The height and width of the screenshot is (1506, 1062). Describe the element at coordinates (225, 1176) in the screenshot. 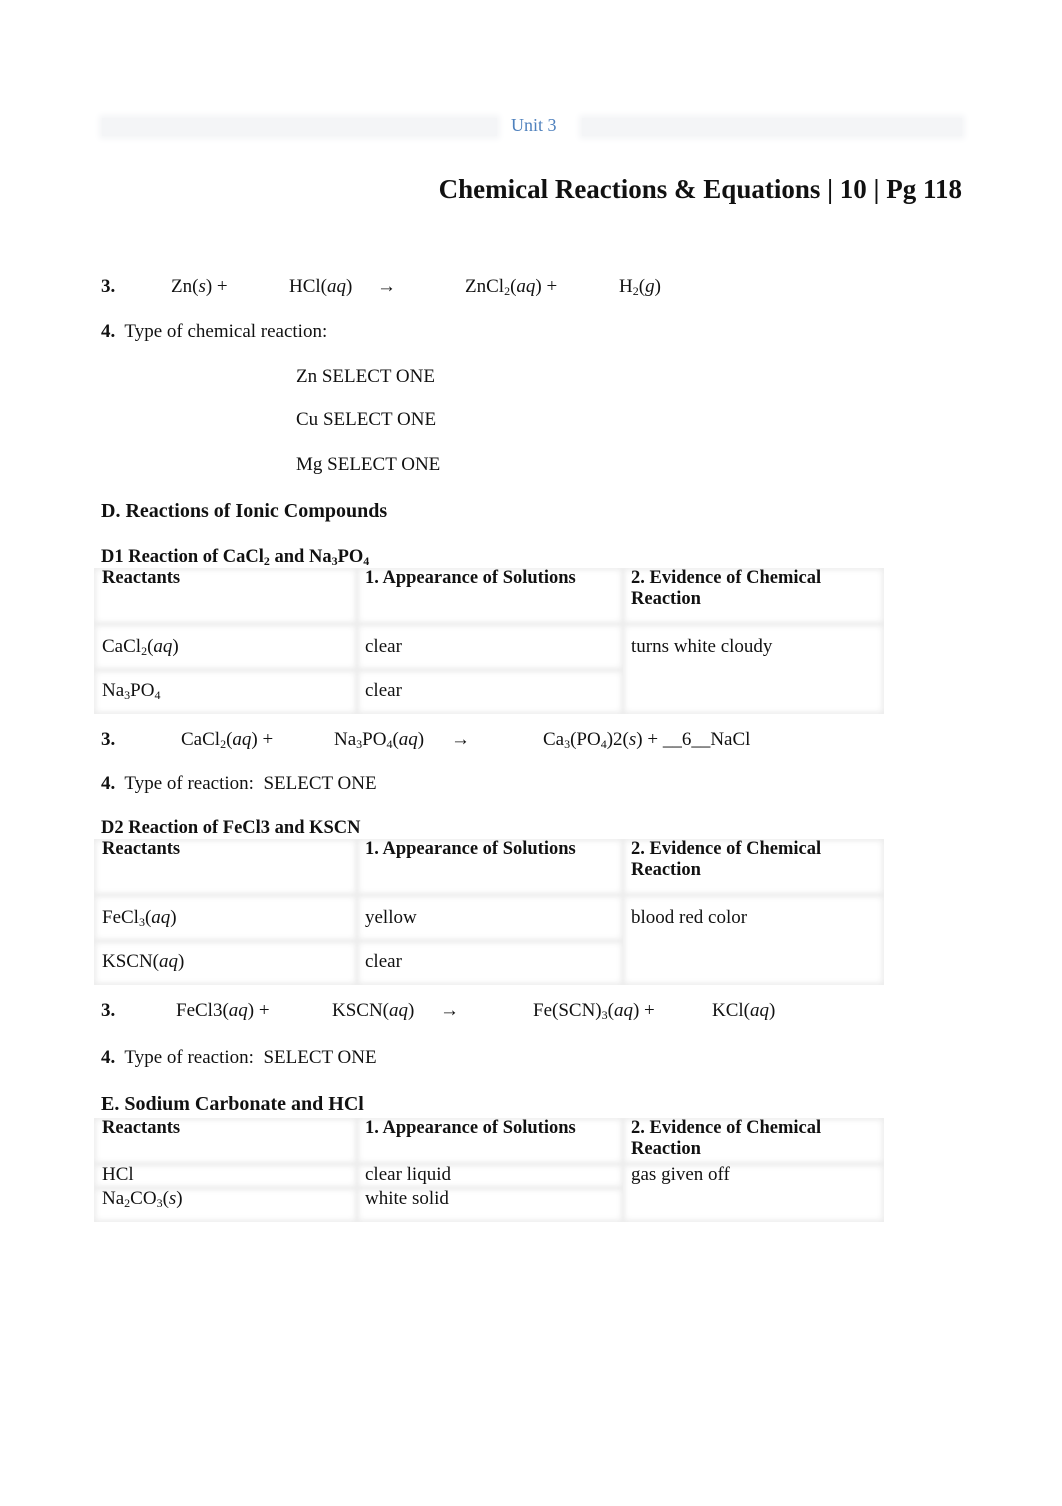

I see `reactant-cell: HCl` at that location.